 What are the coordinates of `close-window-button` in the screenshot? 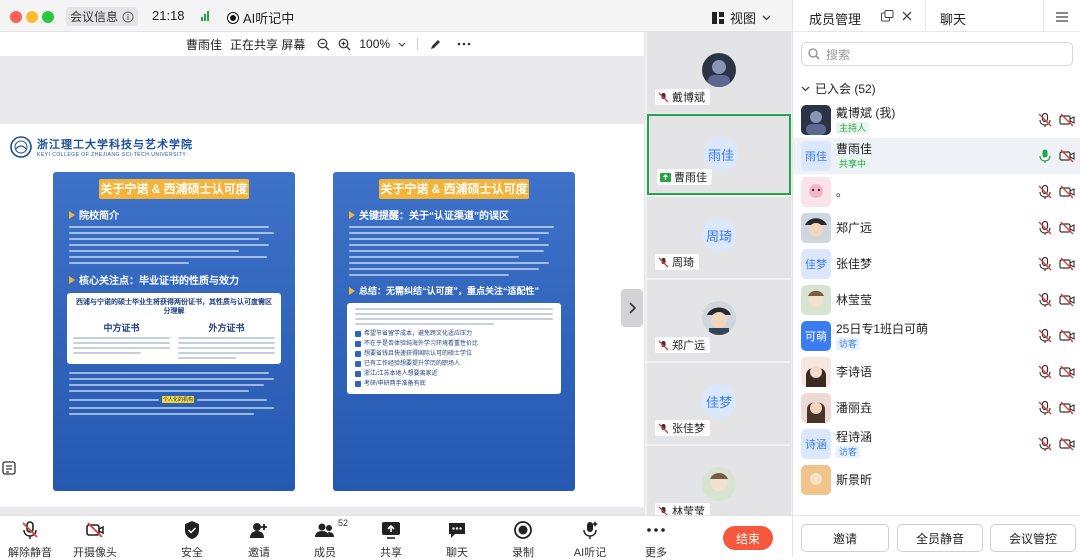 It's located at (16, 17).